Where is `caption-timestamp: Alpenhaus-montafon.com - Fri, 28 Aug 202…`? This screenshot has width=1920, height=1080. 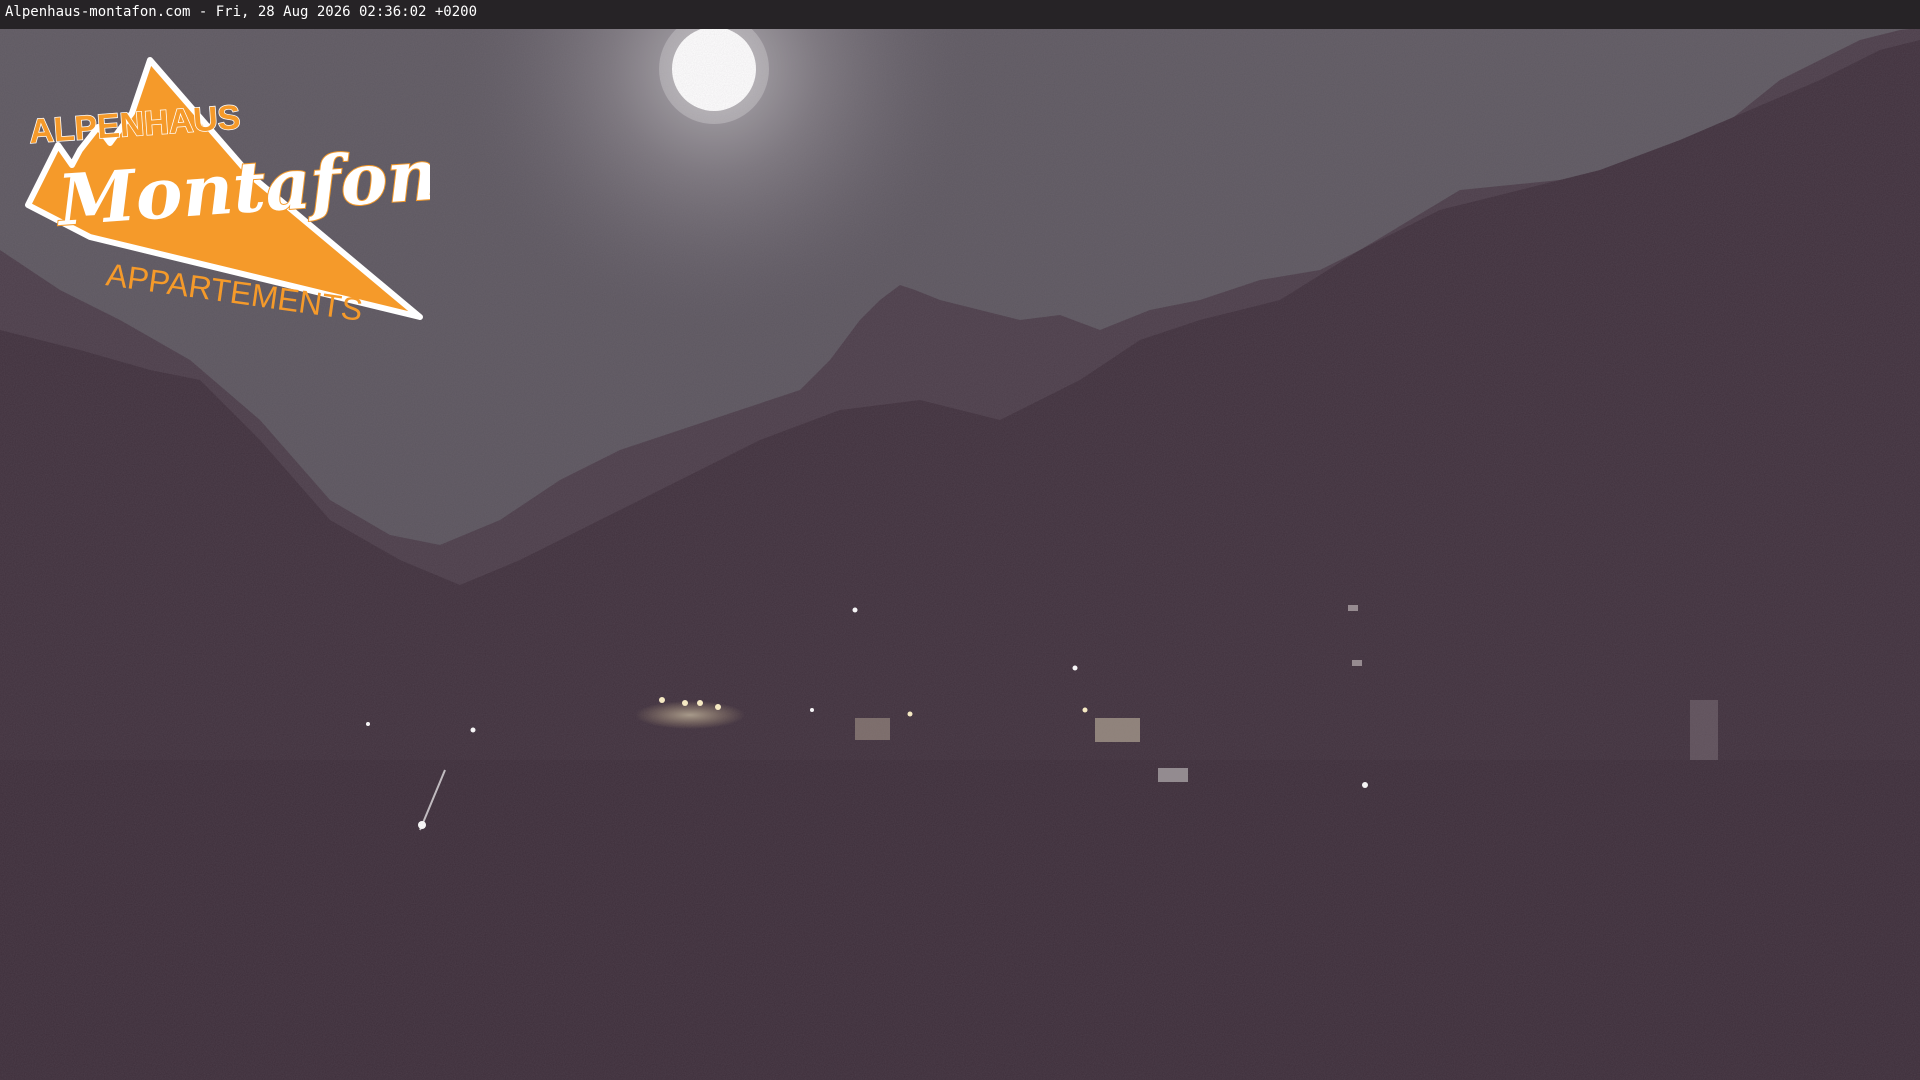 caption-timestamp: Alpenhaus-montafon.com - Fri, 28 Aug 202… is located at coordinates (241, 12).